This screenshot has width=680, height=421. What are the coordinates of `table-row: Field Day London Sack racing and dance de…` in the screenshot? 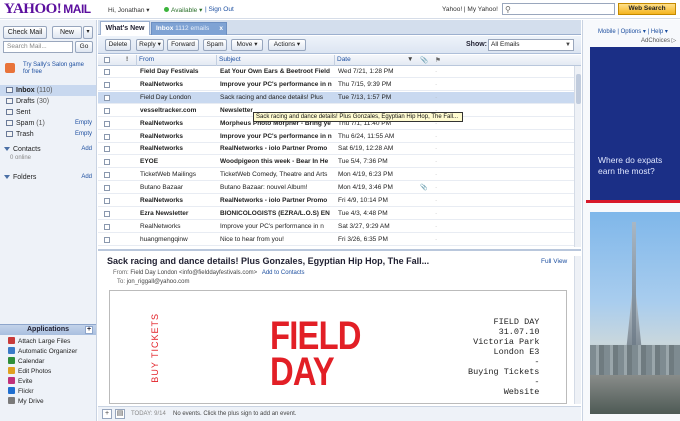 It's located at (336, 97).